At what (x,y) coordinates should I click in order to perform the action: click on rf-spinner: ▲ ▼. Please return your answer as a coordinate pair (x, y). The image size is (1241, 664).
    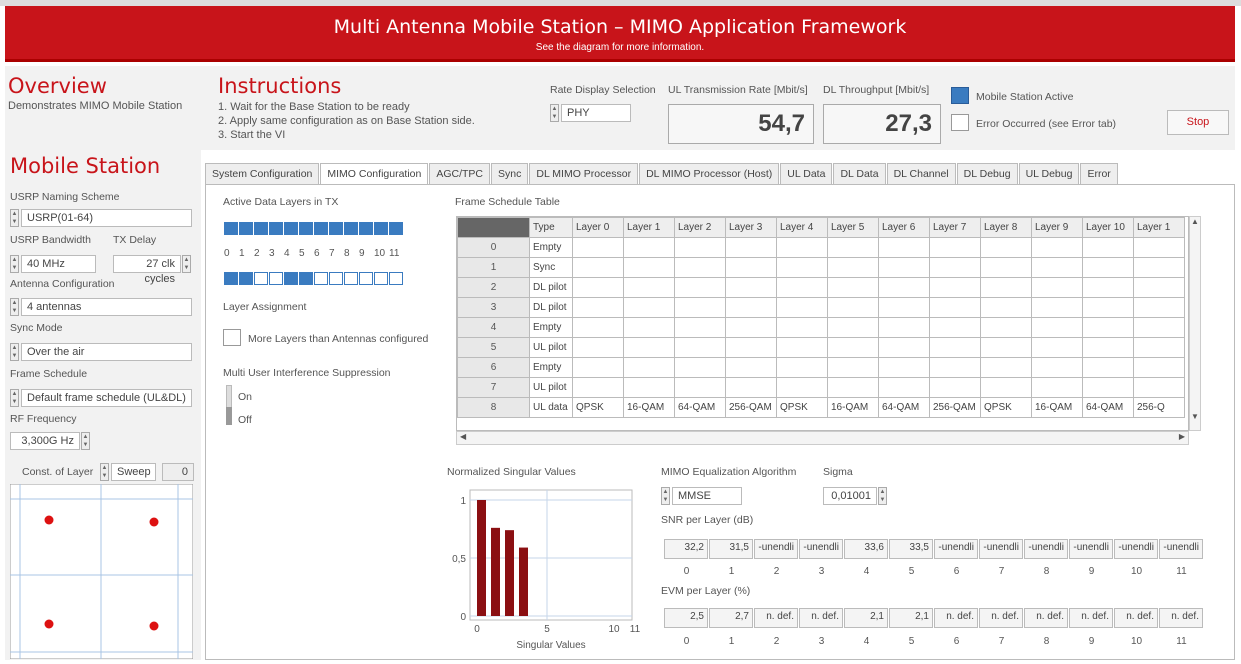
    Looking at the image, I should click on (85, 441).